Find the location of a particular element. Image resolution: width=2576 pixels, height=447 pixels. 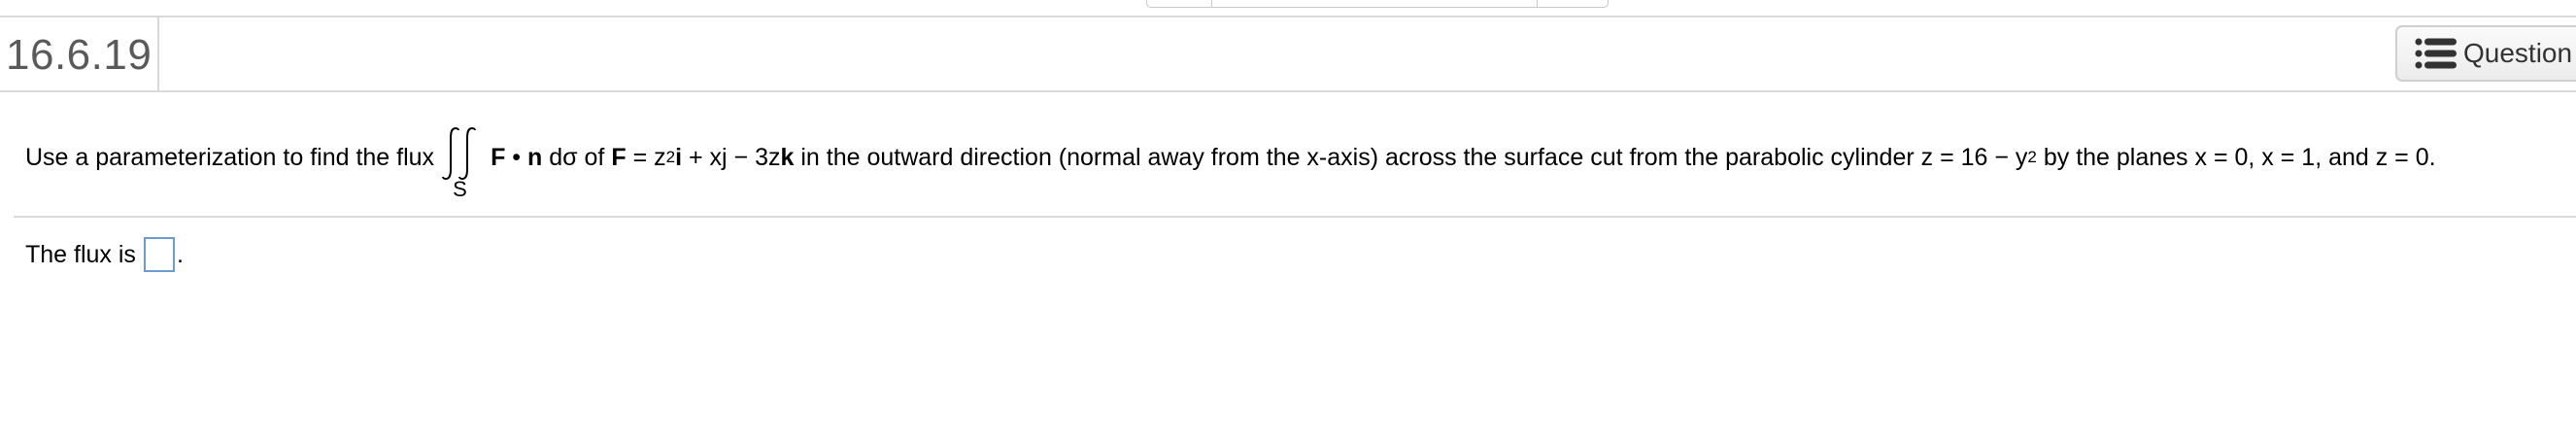

problem-tail: by the planes x = 0, x = 1, and z = 0. is located at coordinates (2239, 157).